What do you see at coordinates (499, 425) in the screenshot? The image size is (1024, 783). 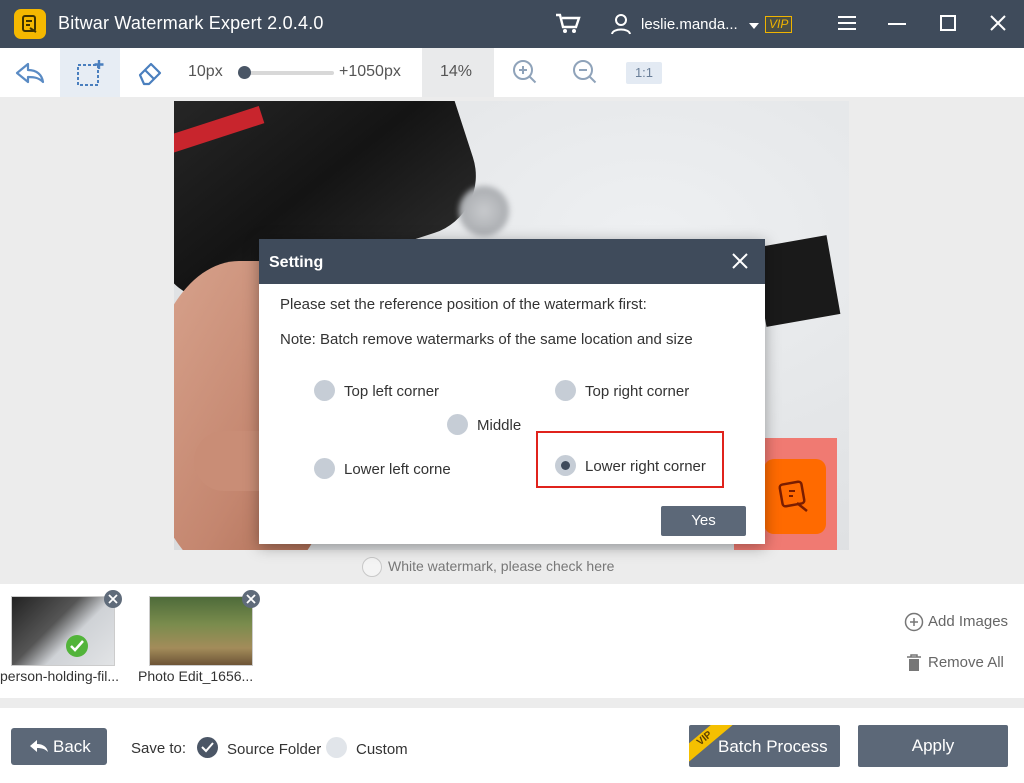 I see `option-label: Middle` at bounding box center [499, 425].